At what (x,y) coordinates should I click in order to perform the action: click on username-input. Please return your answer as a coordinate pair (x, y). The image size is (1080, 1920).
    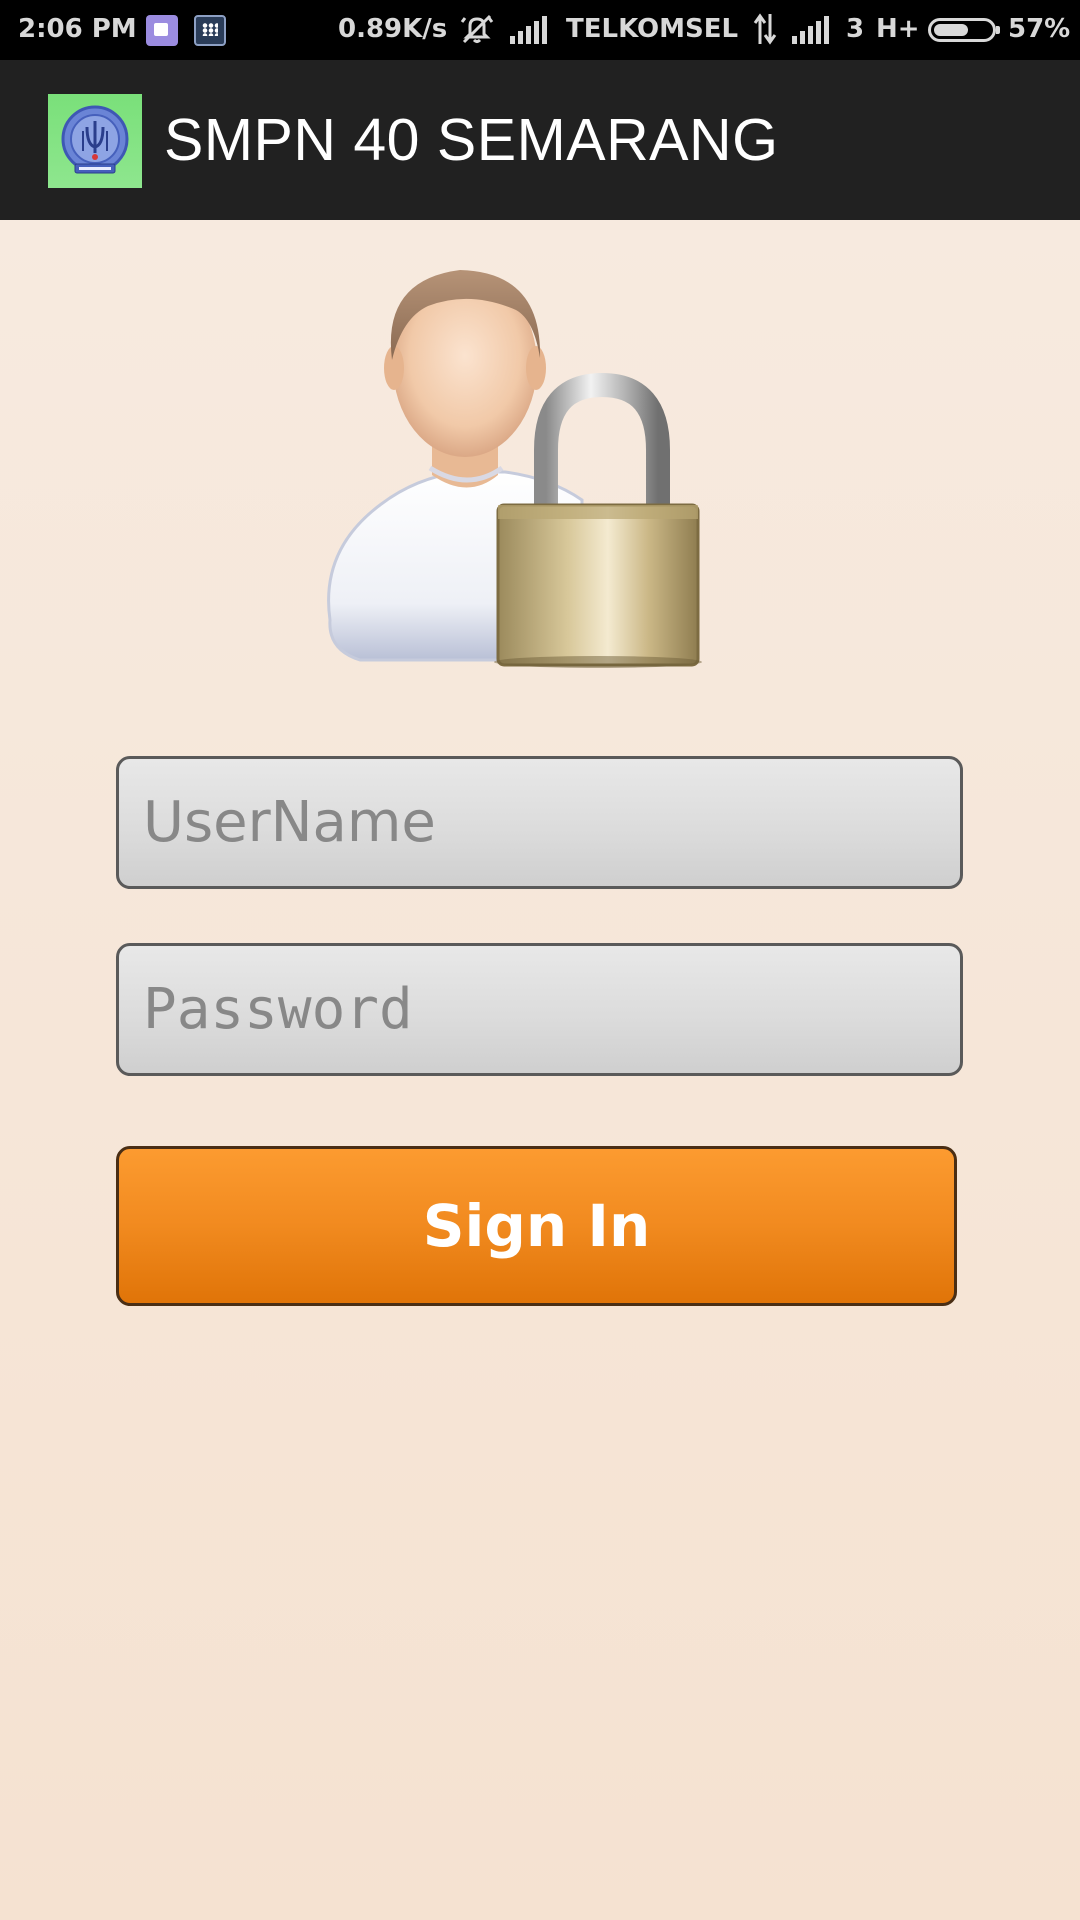
    Looking at the image, I should click on (539, 822).